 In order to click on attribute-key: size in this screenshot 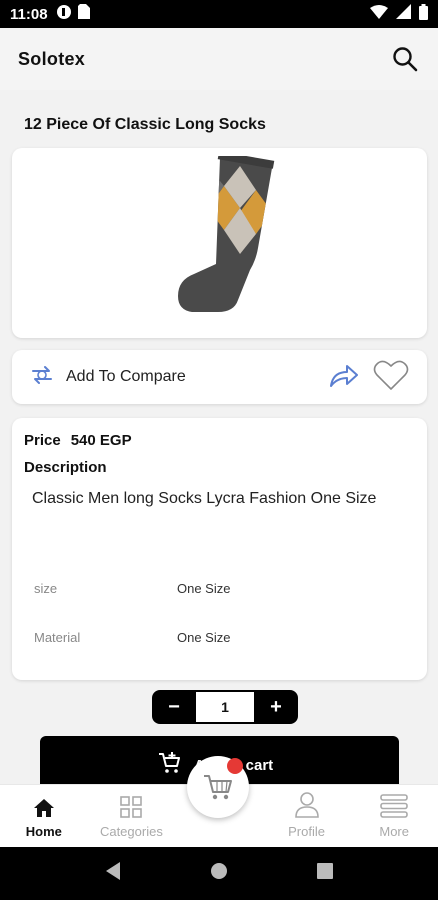, I will do `click(46, 588)`.